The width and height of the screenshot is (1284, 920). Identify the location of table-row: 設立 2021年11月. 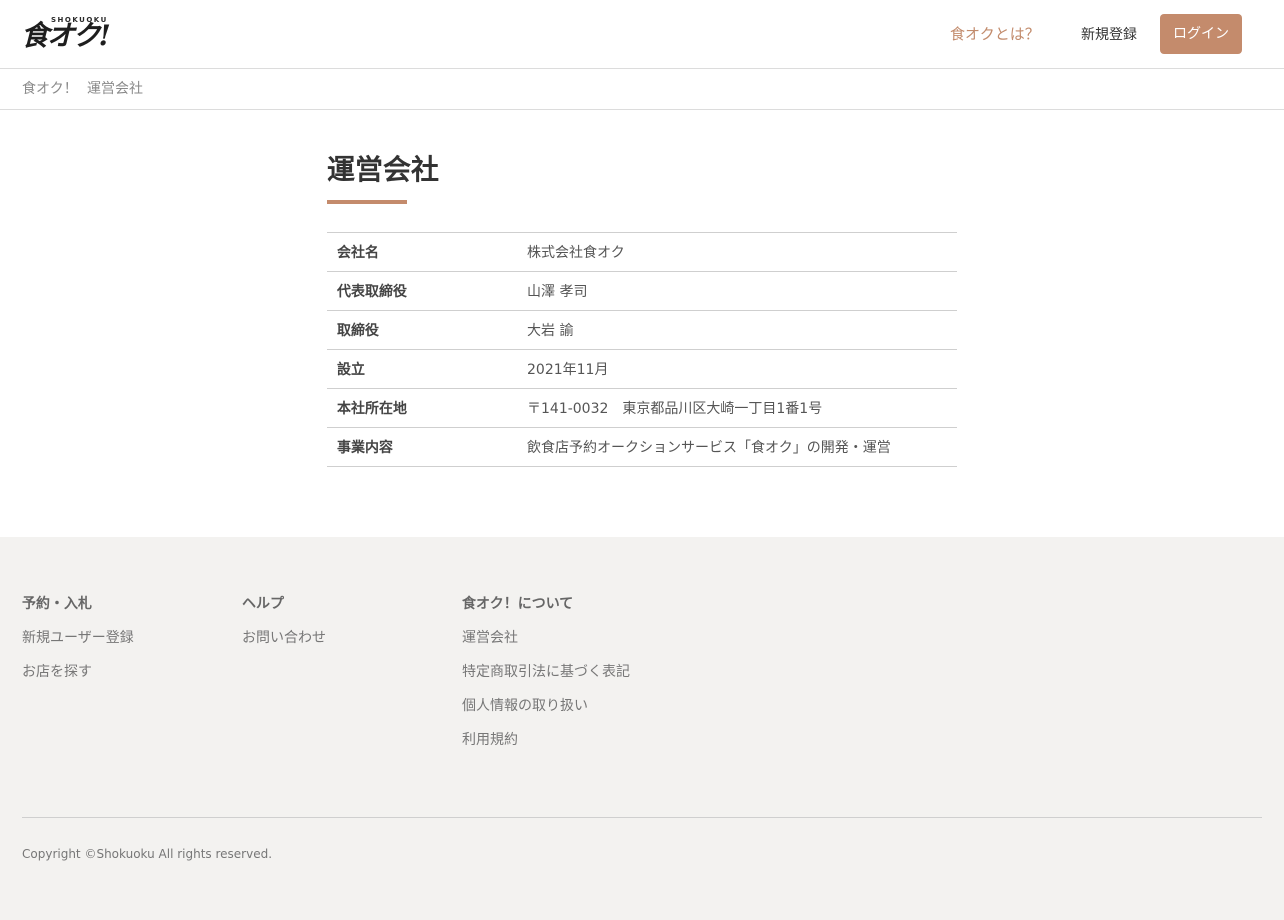
(642, 369).